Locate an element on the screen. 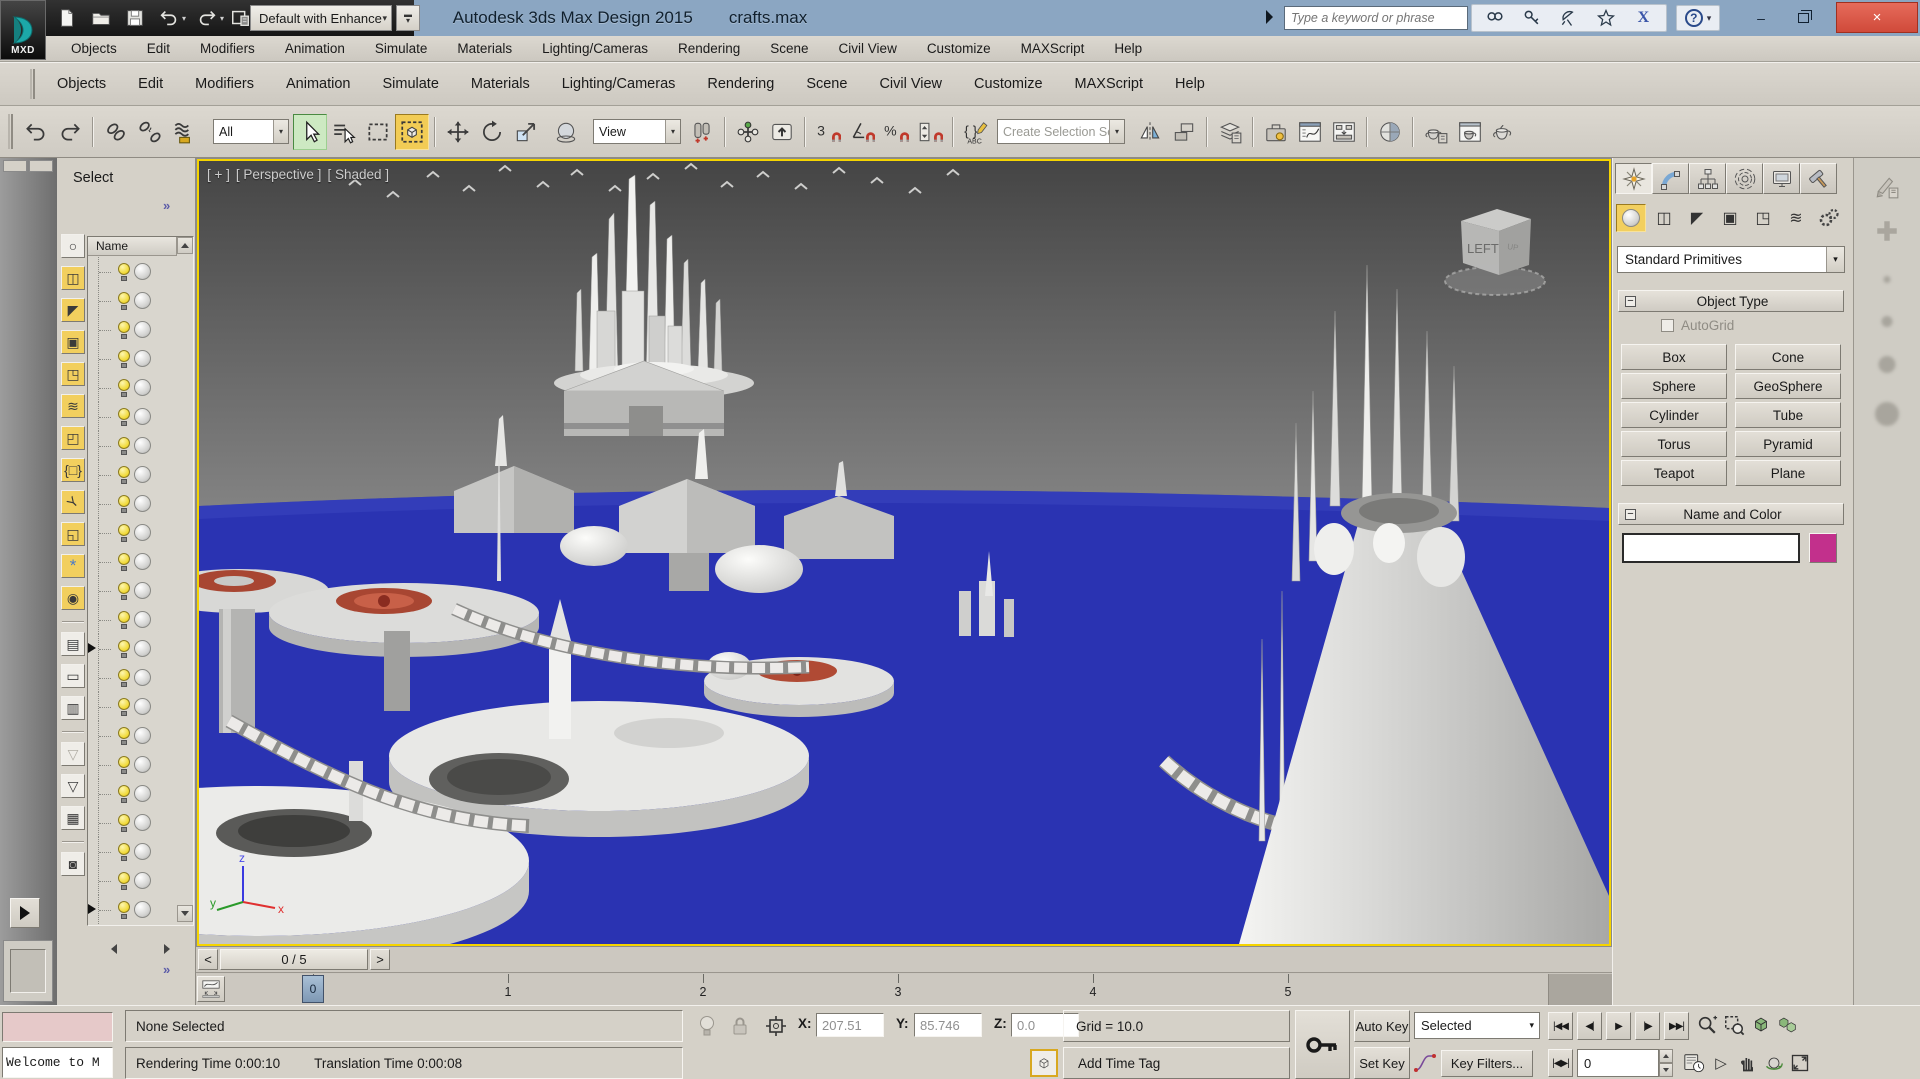  collapsed-panel-tab is located at coordinates (15, 166).